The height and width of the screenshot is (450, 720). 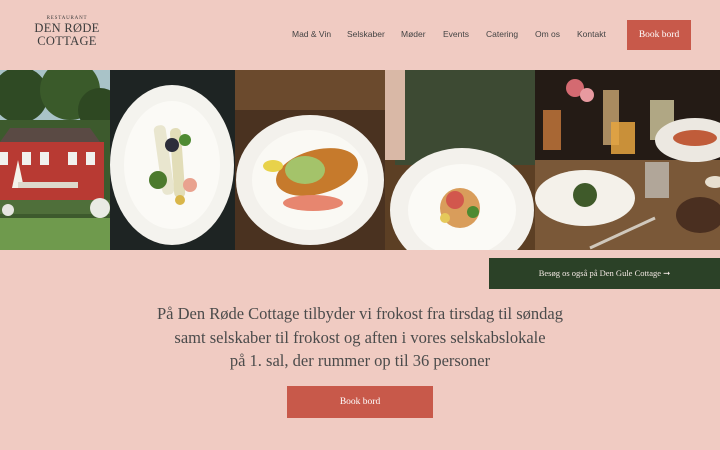 What do you see at coordinates (627, 160) in the screenshot?
I see `table-setting-photo` at bounding box center [627, 160].